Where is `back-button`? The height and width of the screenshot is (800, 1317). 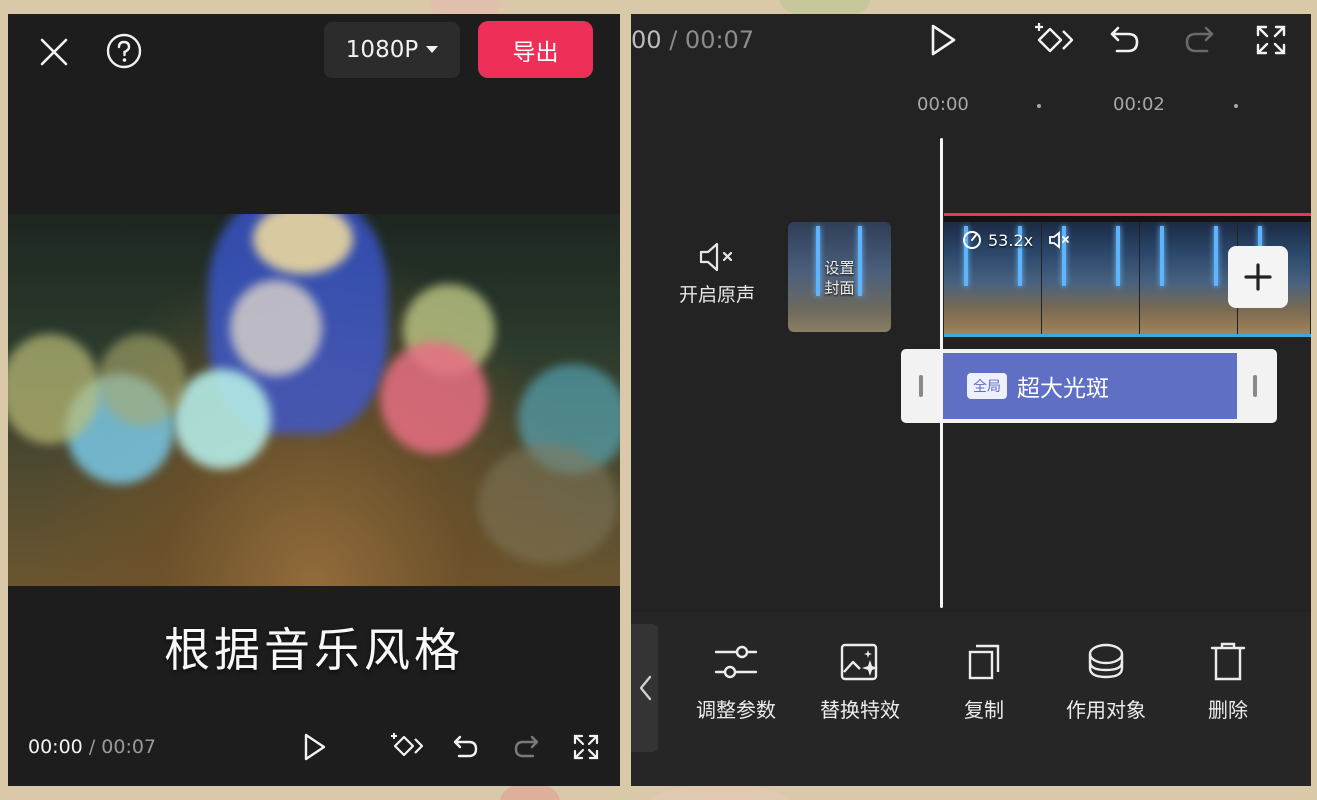 back-button is located at coordinates (644, 688).